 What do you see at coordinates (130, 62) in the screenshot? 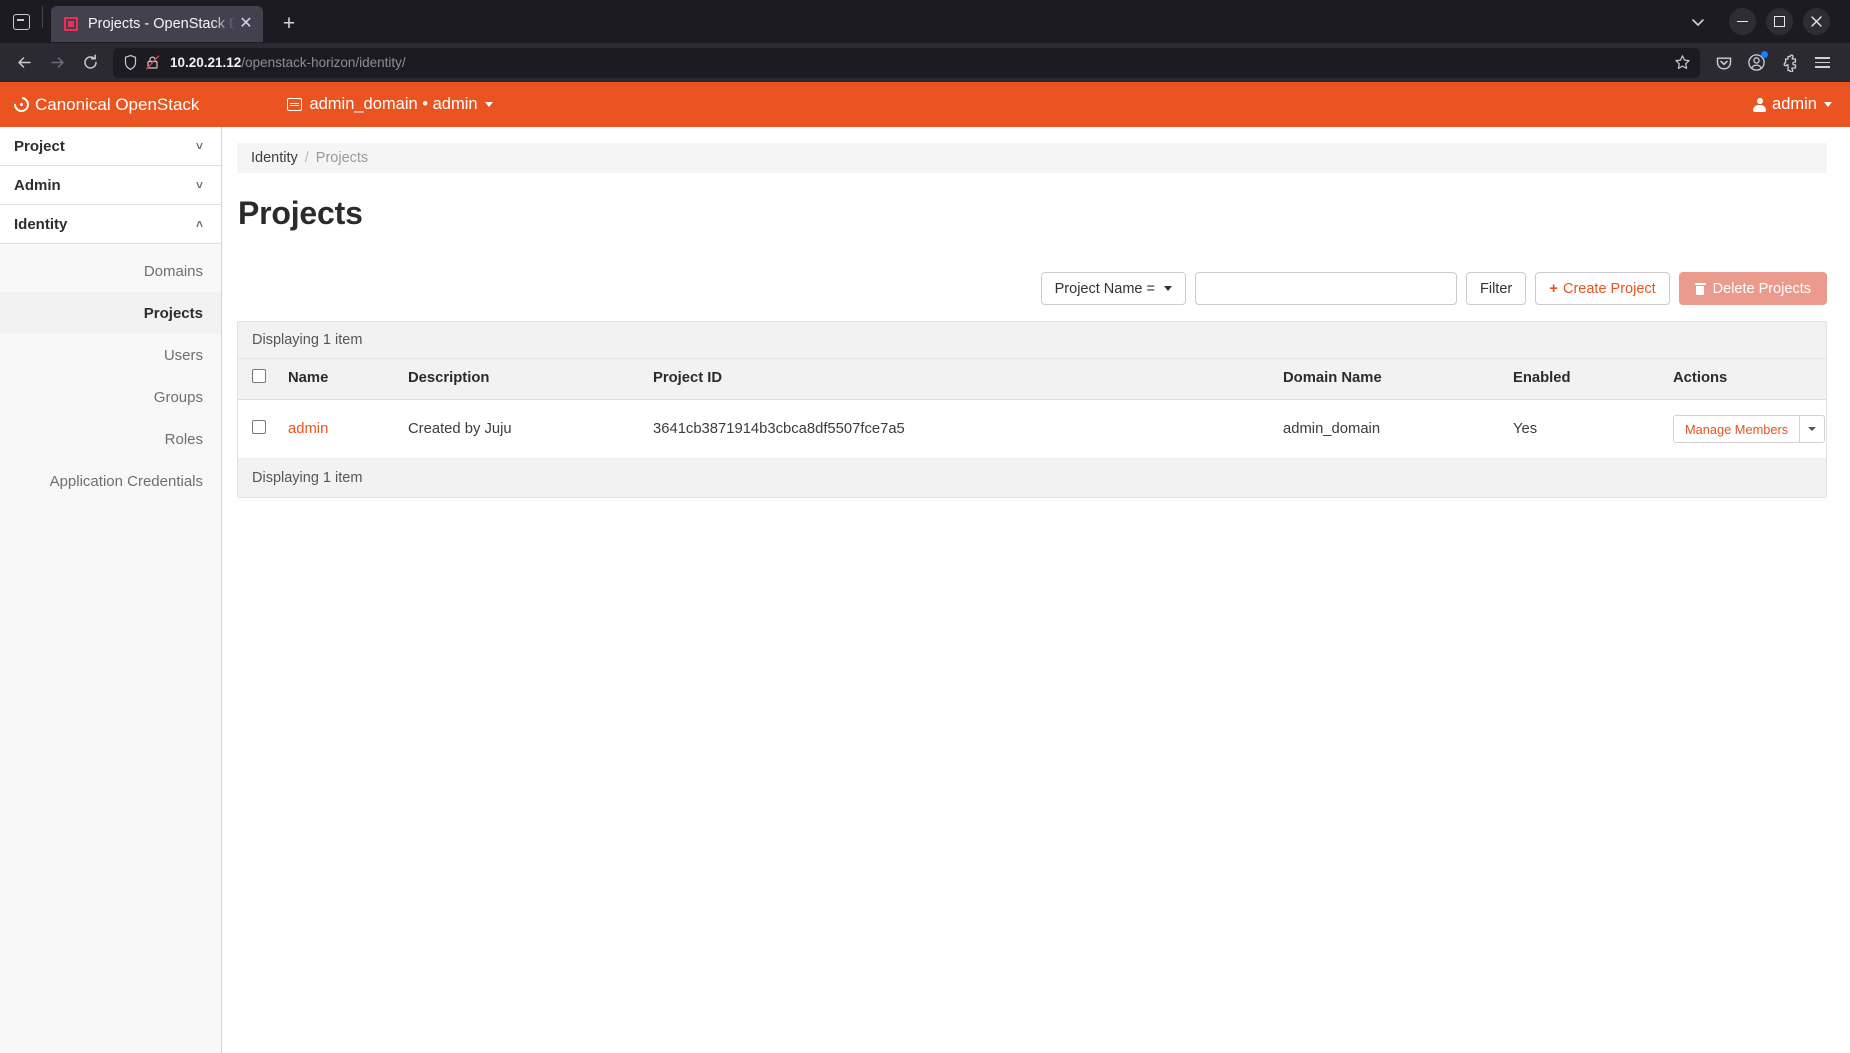
I see `tracking-protection-shield-icon` at bounding box center [130, 62].